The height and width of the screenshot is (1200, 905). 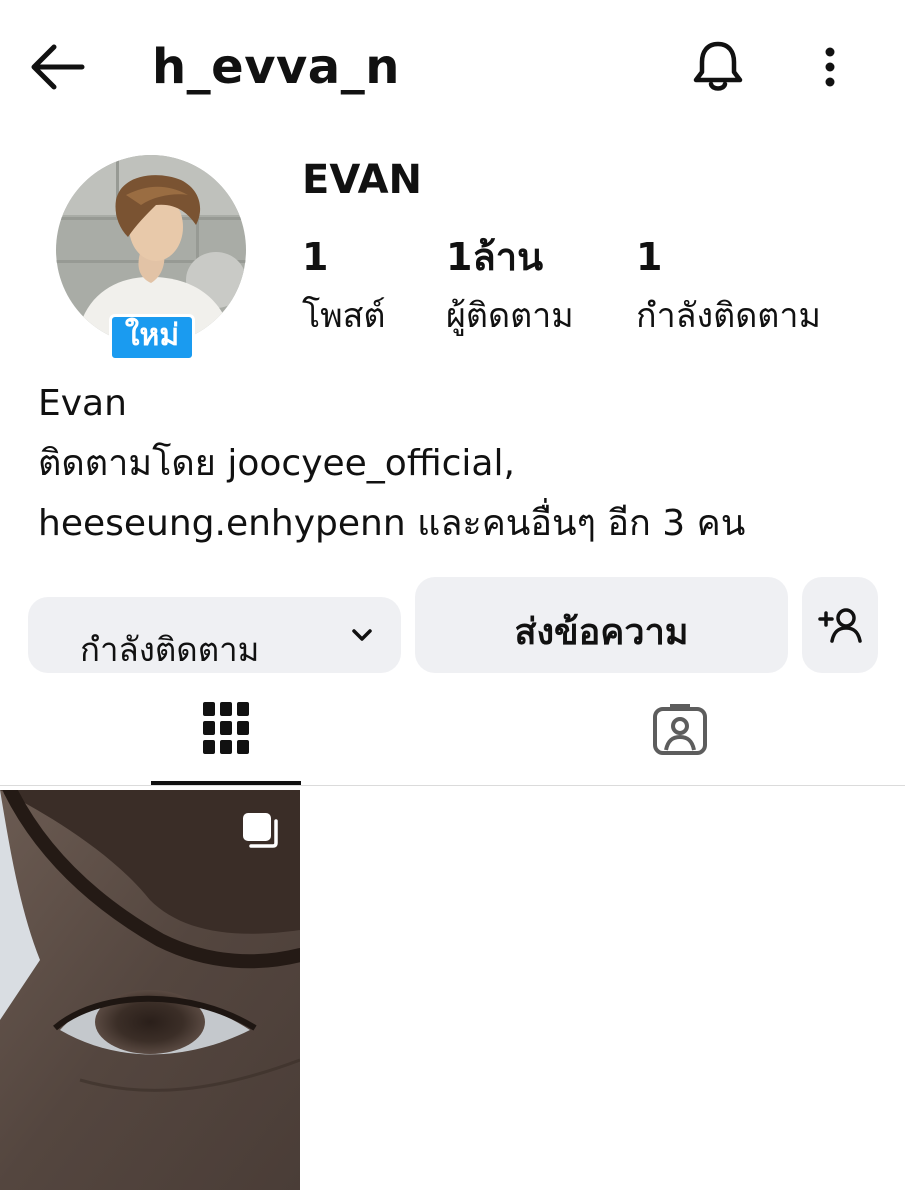 What do you see at coordinates (362, 635) in the screenshot?
I see `chevron-down-icon` at bounding box center [362, 635].